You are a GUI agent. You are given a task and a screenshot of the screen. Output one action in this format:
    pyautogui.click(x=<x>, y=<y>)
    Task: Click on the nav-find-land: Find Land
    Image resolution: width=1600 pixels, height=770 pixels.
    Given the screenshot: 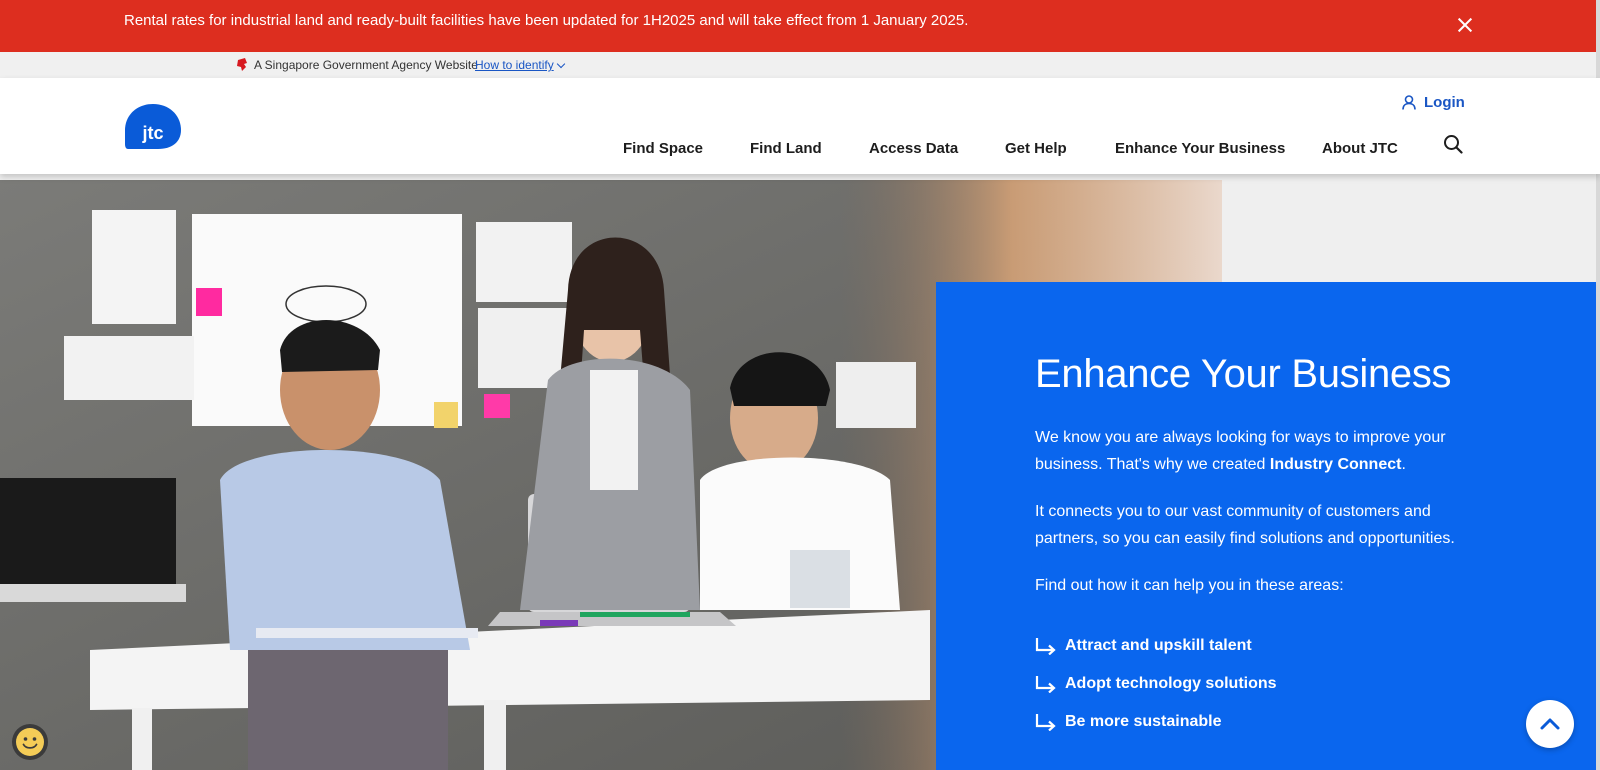 What is the action you would take?
    pyautogui.click(x=786, y=148)
    